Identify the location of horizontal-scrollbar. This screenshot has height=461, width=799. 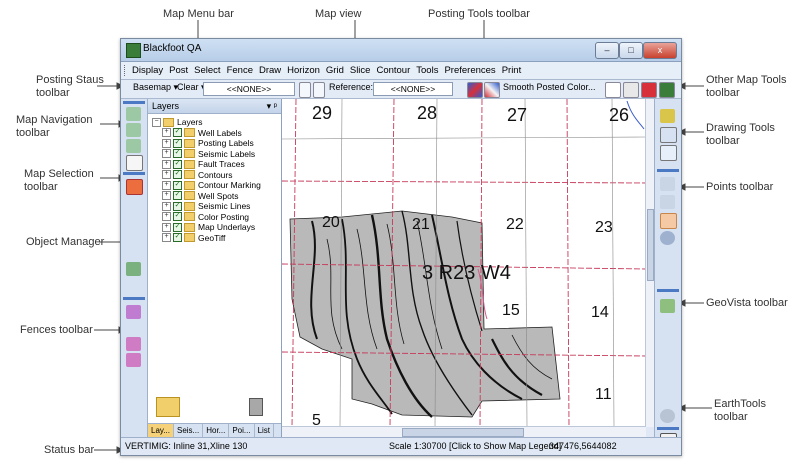
(464, 431).